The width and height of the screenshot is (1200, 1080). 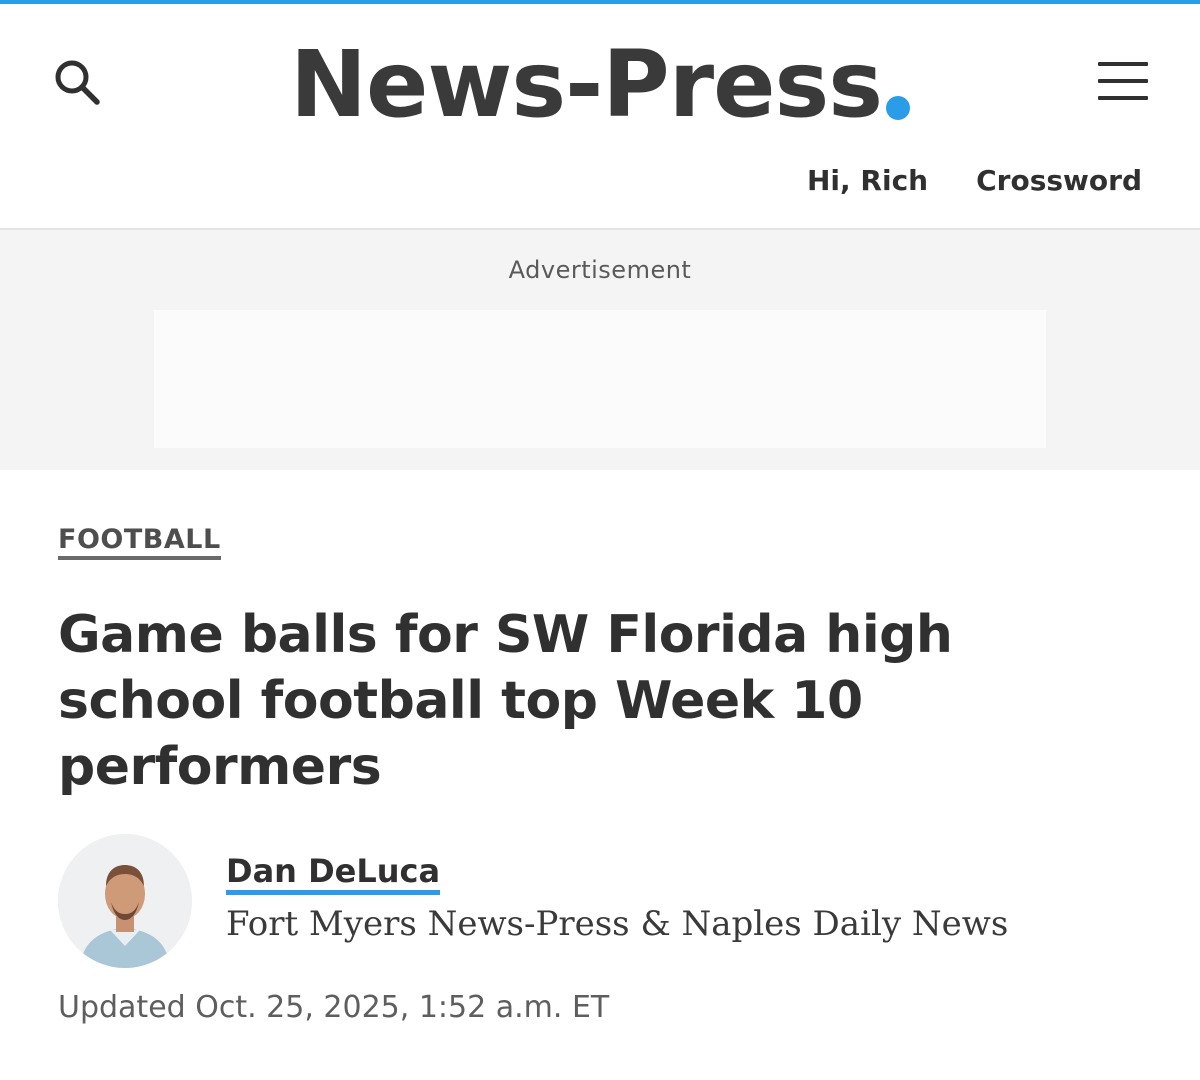 I want to click on advertisement-label: Advertisement, so click(x=600, y=270).